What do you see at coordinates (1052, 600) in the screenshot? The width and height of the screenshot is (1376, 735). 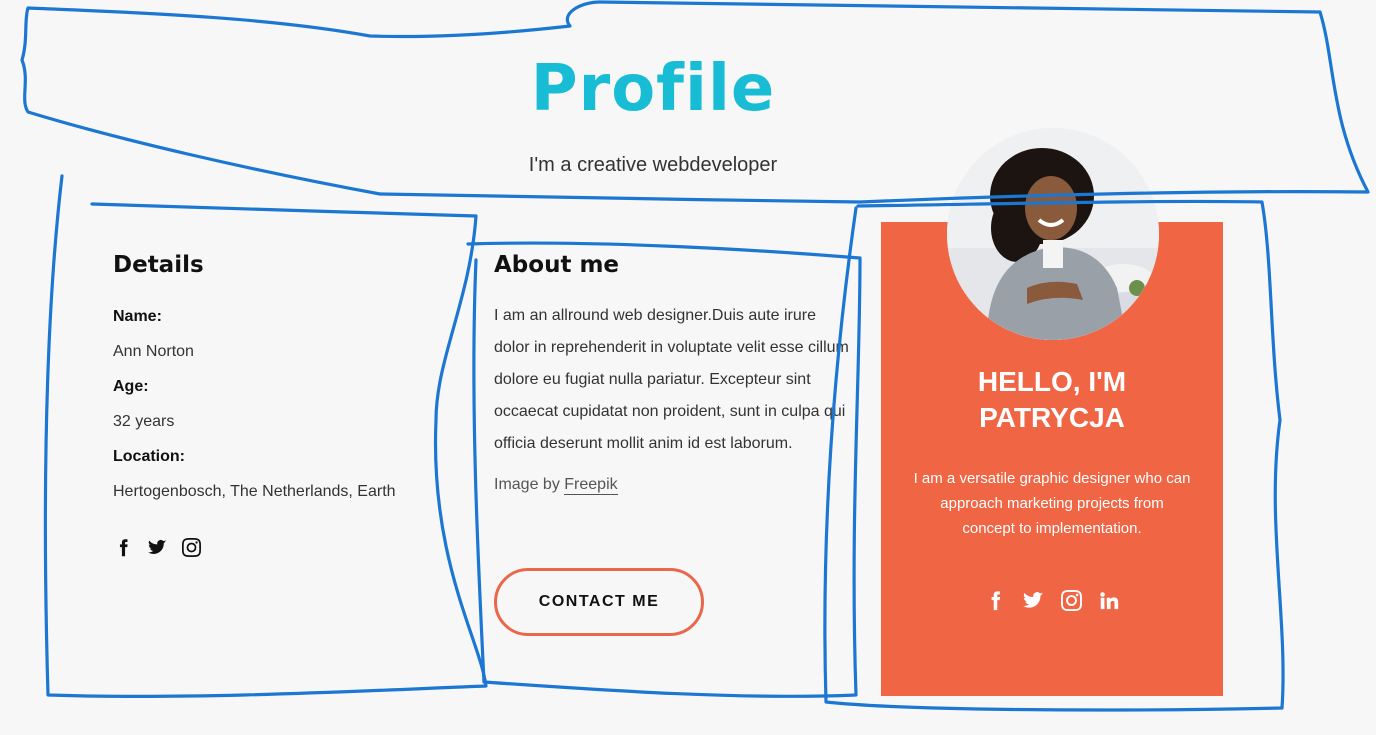 I see `card-social-links` at bounding box center [1052, 600].